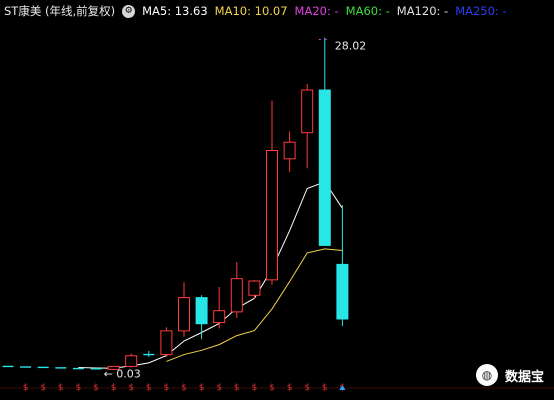 This screenshot has height=400, width=554. I want to click on stock-title: ST康美 (年线,前复权), so click(59, 11).